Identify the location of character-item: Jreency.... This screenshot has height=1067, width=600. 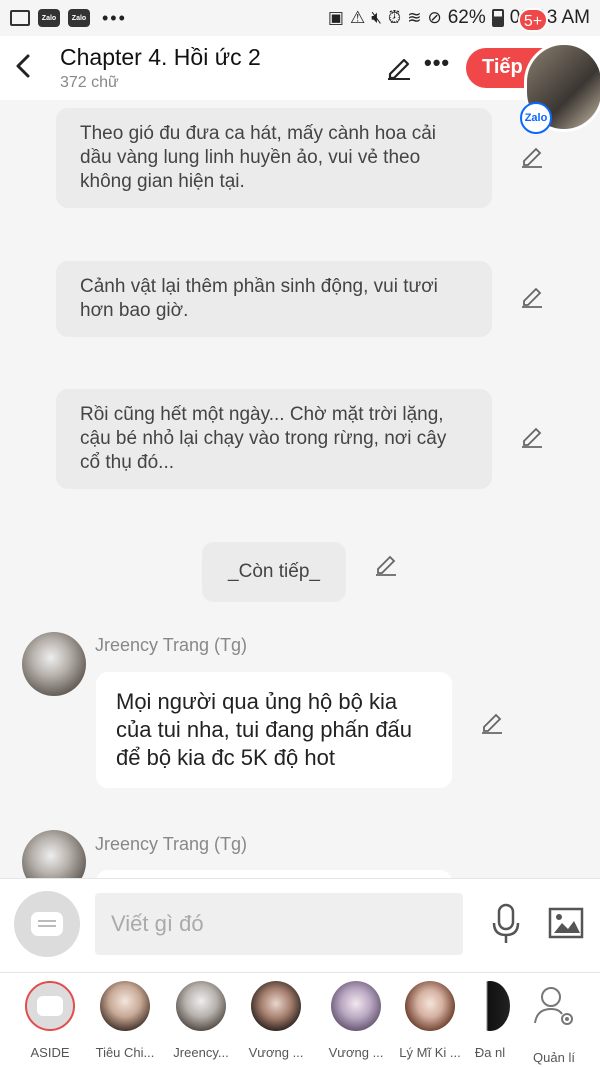
(201, 1020).